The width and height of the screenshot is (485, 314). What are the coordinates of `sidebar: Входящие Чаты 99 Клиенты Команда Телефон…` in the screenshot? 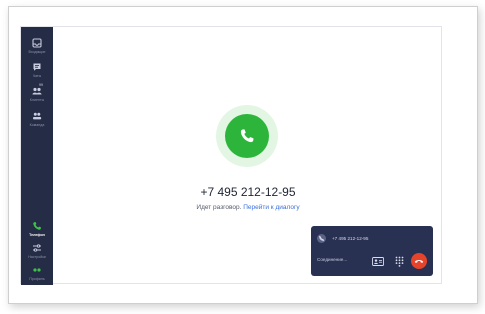 It's located at (37, 156).